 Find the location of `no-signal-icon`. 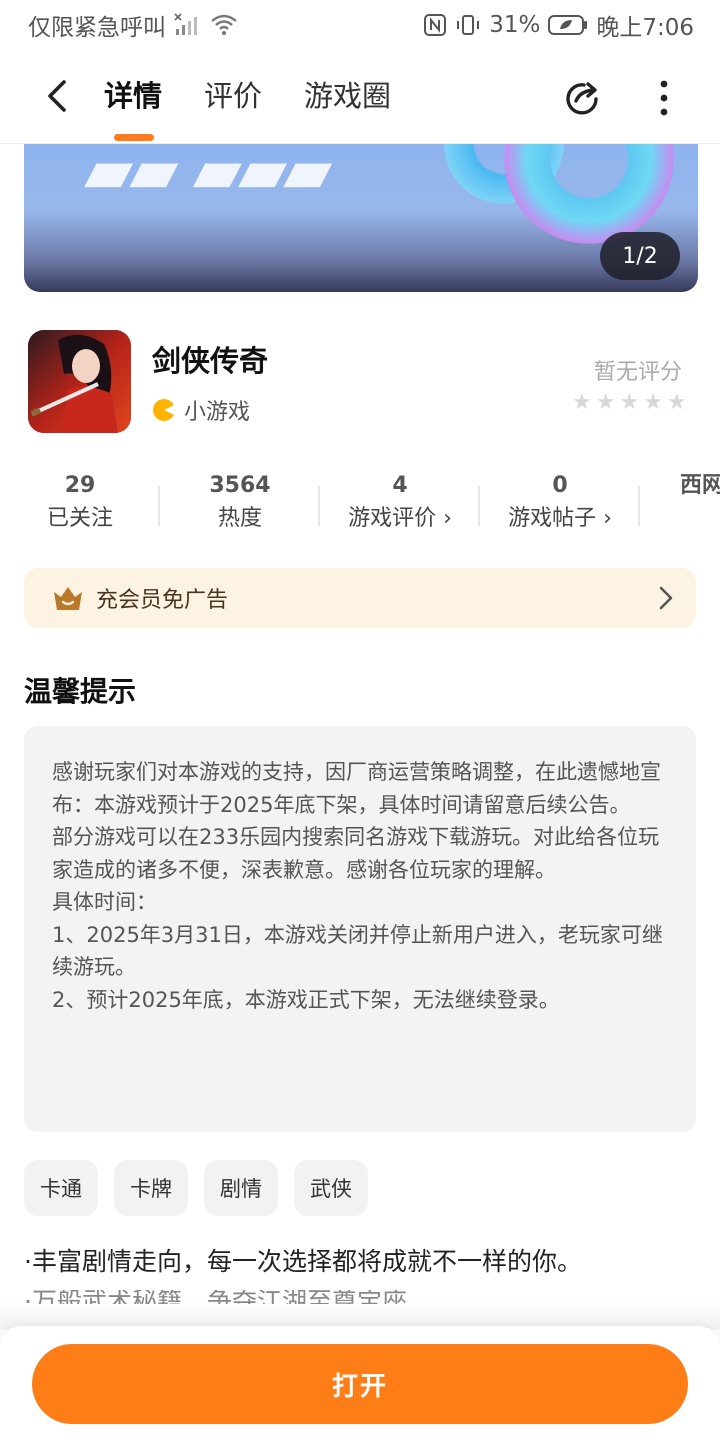

no-signal-icon is located at coordinates (185, 24).